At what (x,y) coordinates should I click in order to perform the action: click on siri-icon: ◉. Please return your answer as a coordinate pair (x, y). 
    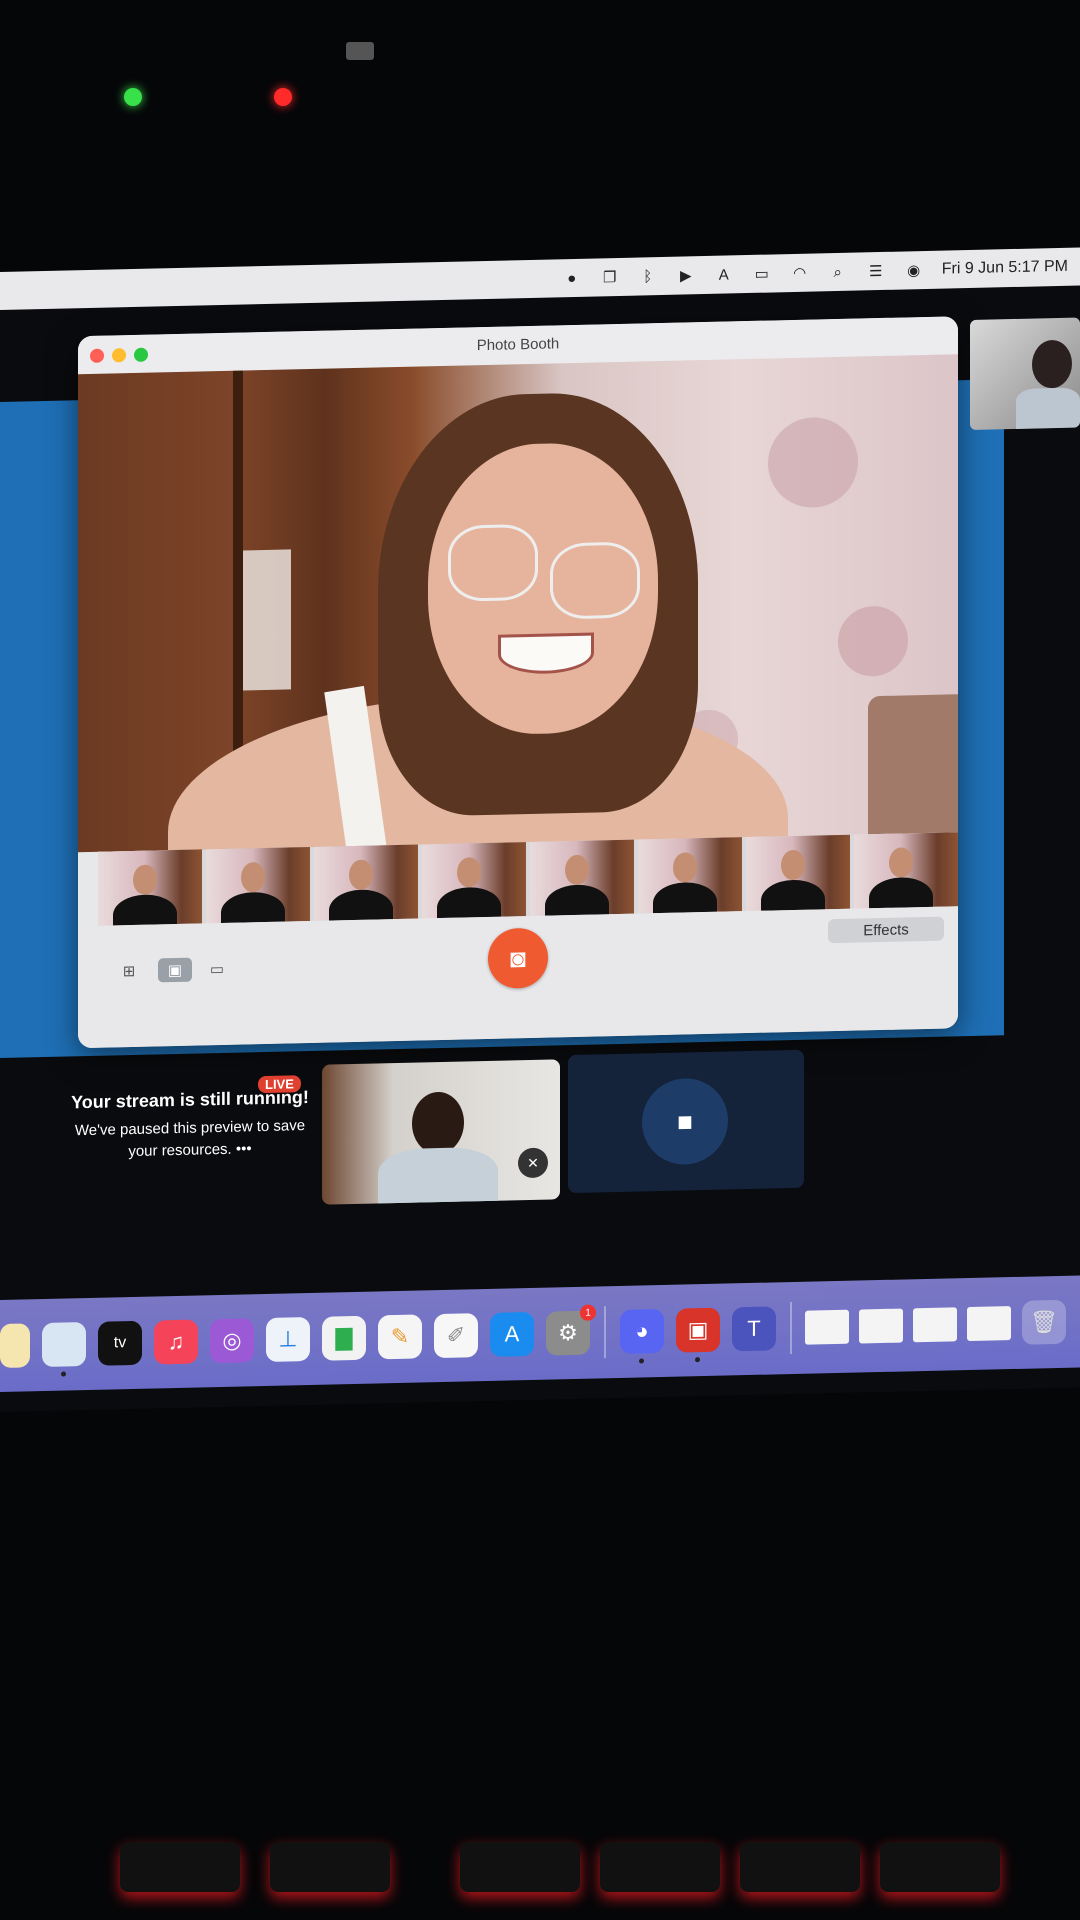
    Looking at the image, I should click on (914, 270).